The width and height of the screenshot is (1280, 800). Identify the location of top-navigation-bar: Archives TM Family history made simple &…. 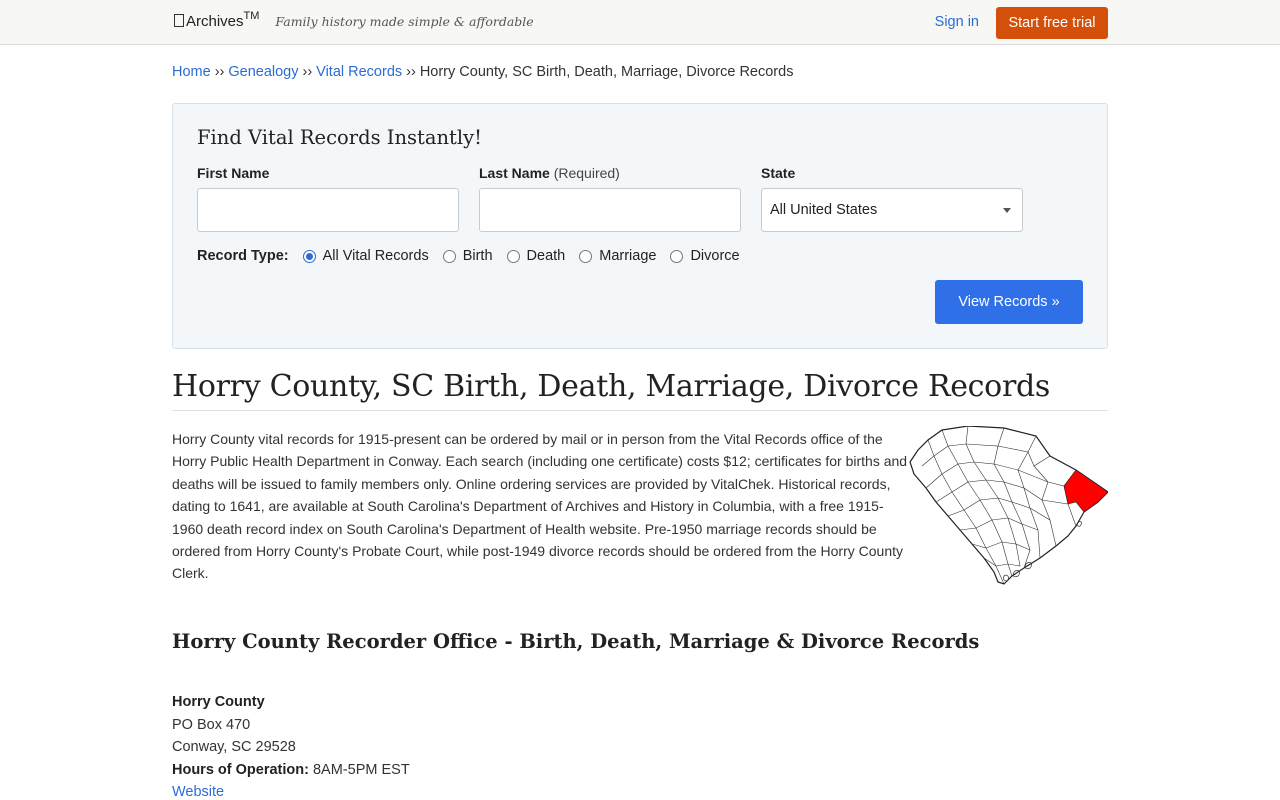
(640, 22).